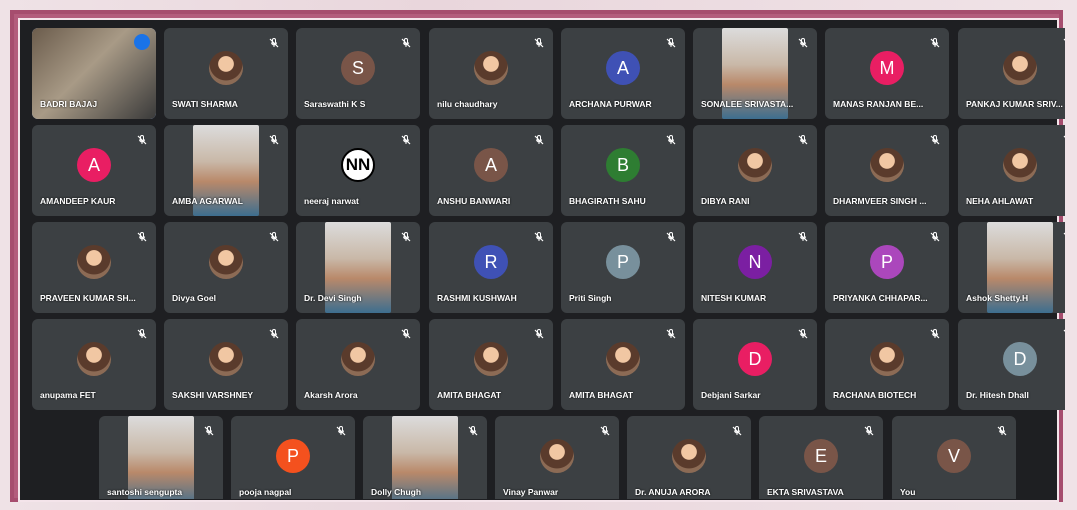 The image size is (1077, 510). I want to click on participant-tile: AMBA AGARWAL, so click(226, 170).